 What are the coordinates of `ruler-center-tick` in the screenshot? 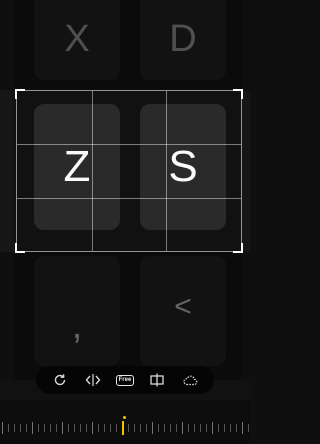 It's located at (123, 428).